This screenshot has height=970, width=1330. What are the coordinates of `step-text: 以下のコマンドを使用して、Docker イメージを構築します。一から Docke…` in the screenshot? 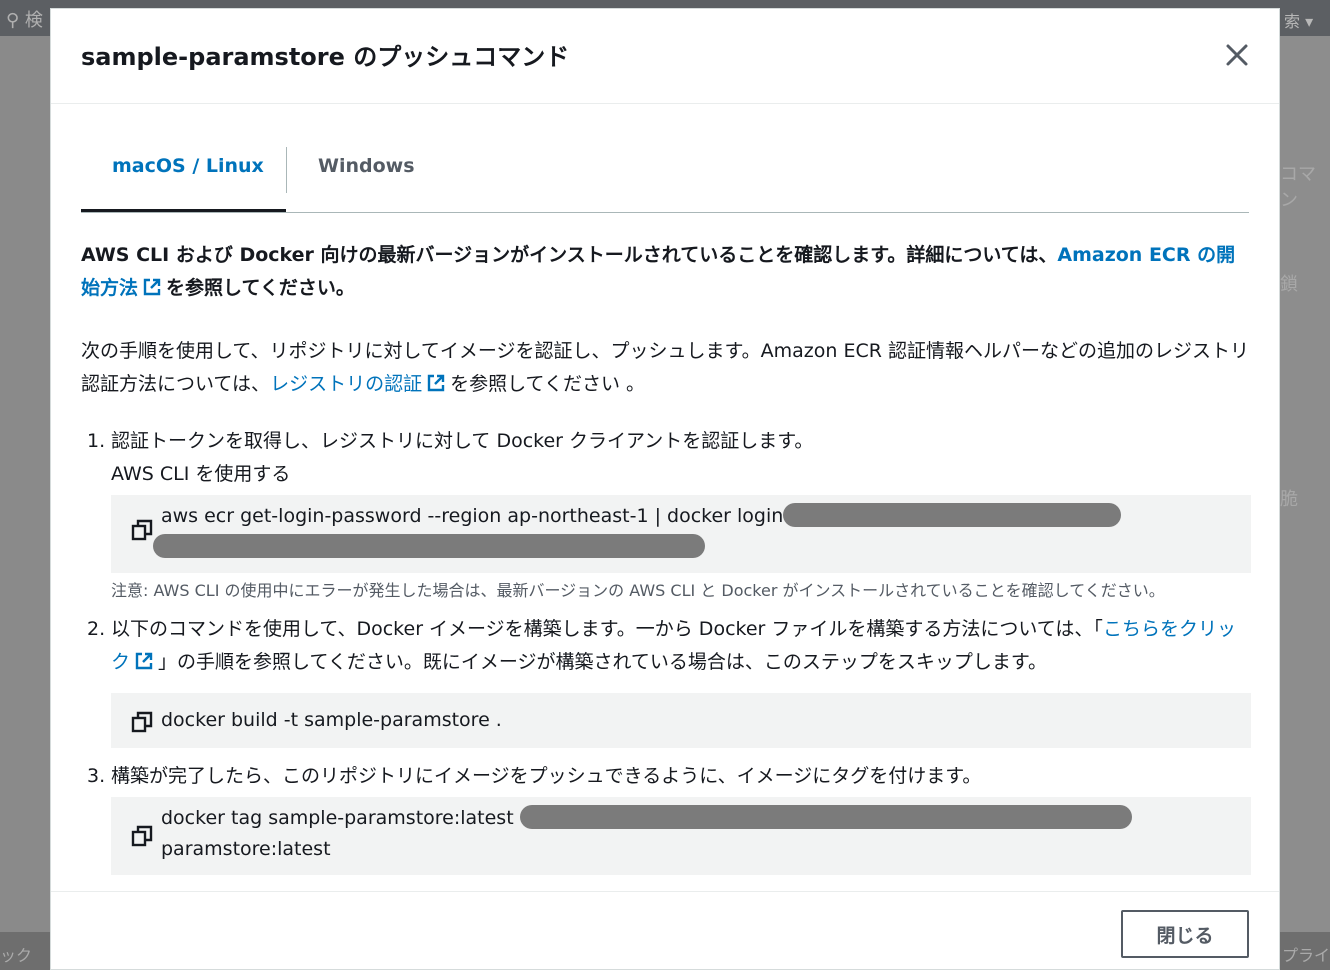 It's located at (681, 646).